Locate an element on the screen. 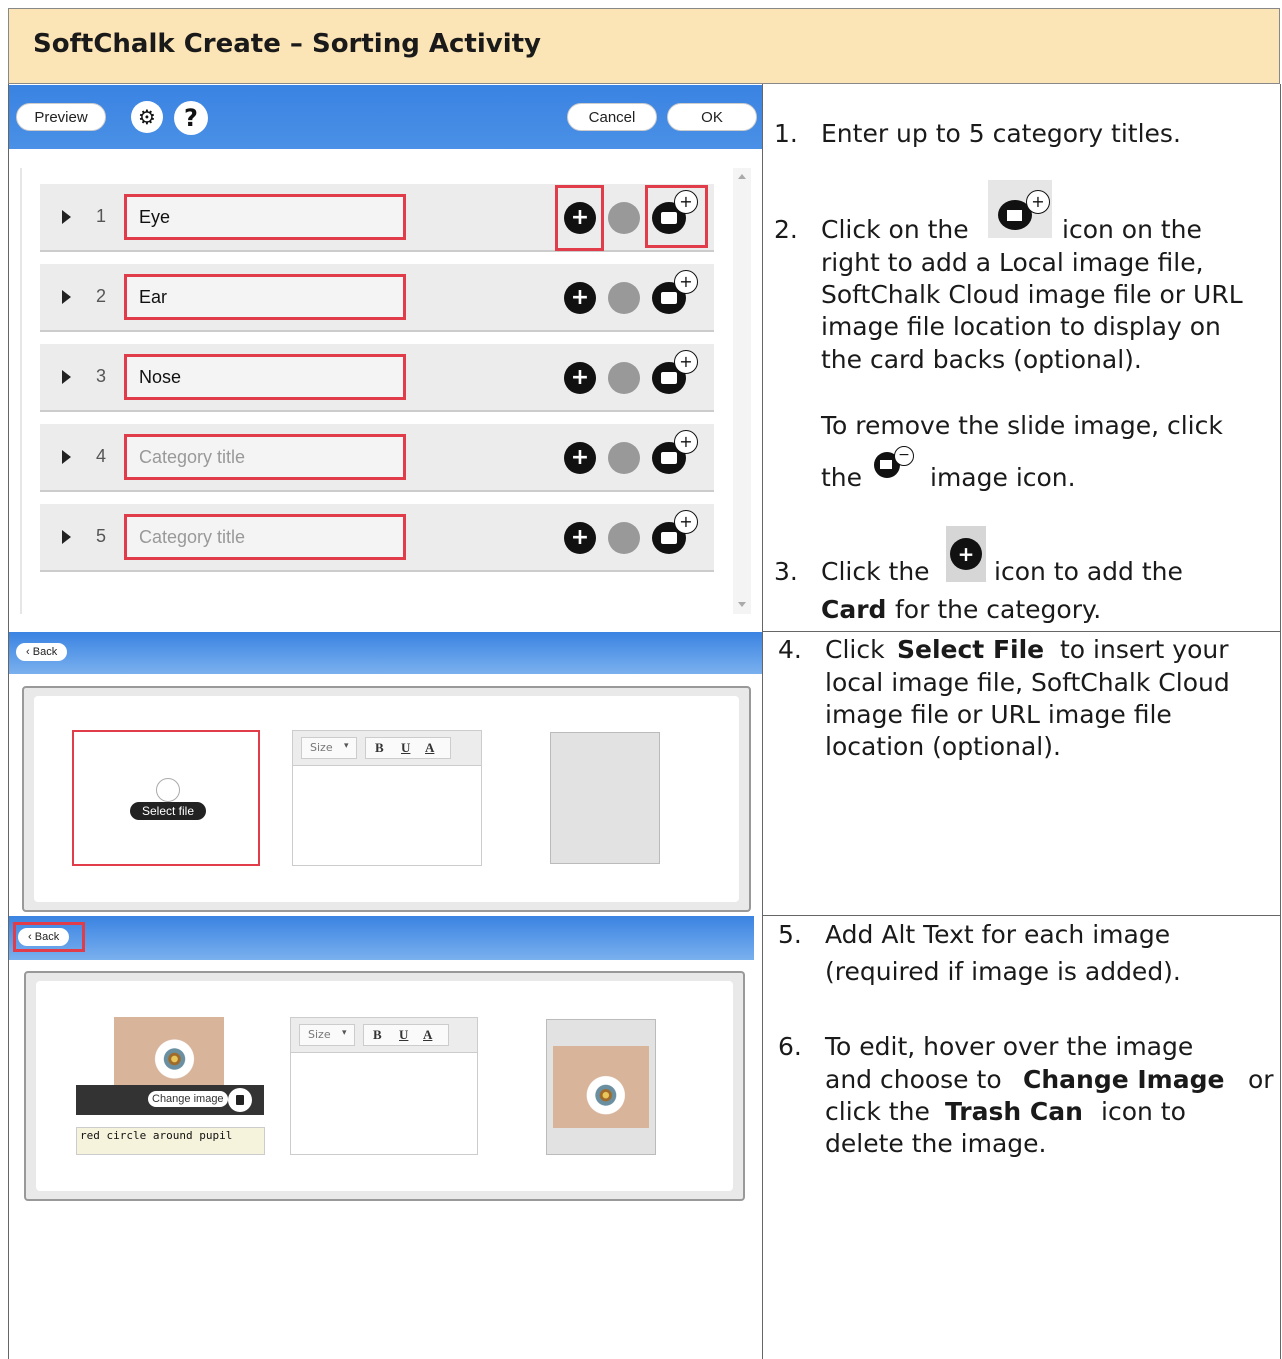 Image resolution: width=1282 pixels, height=1359 pixels. image-hover-bar: Change image is located at coordinates (170, 1100).